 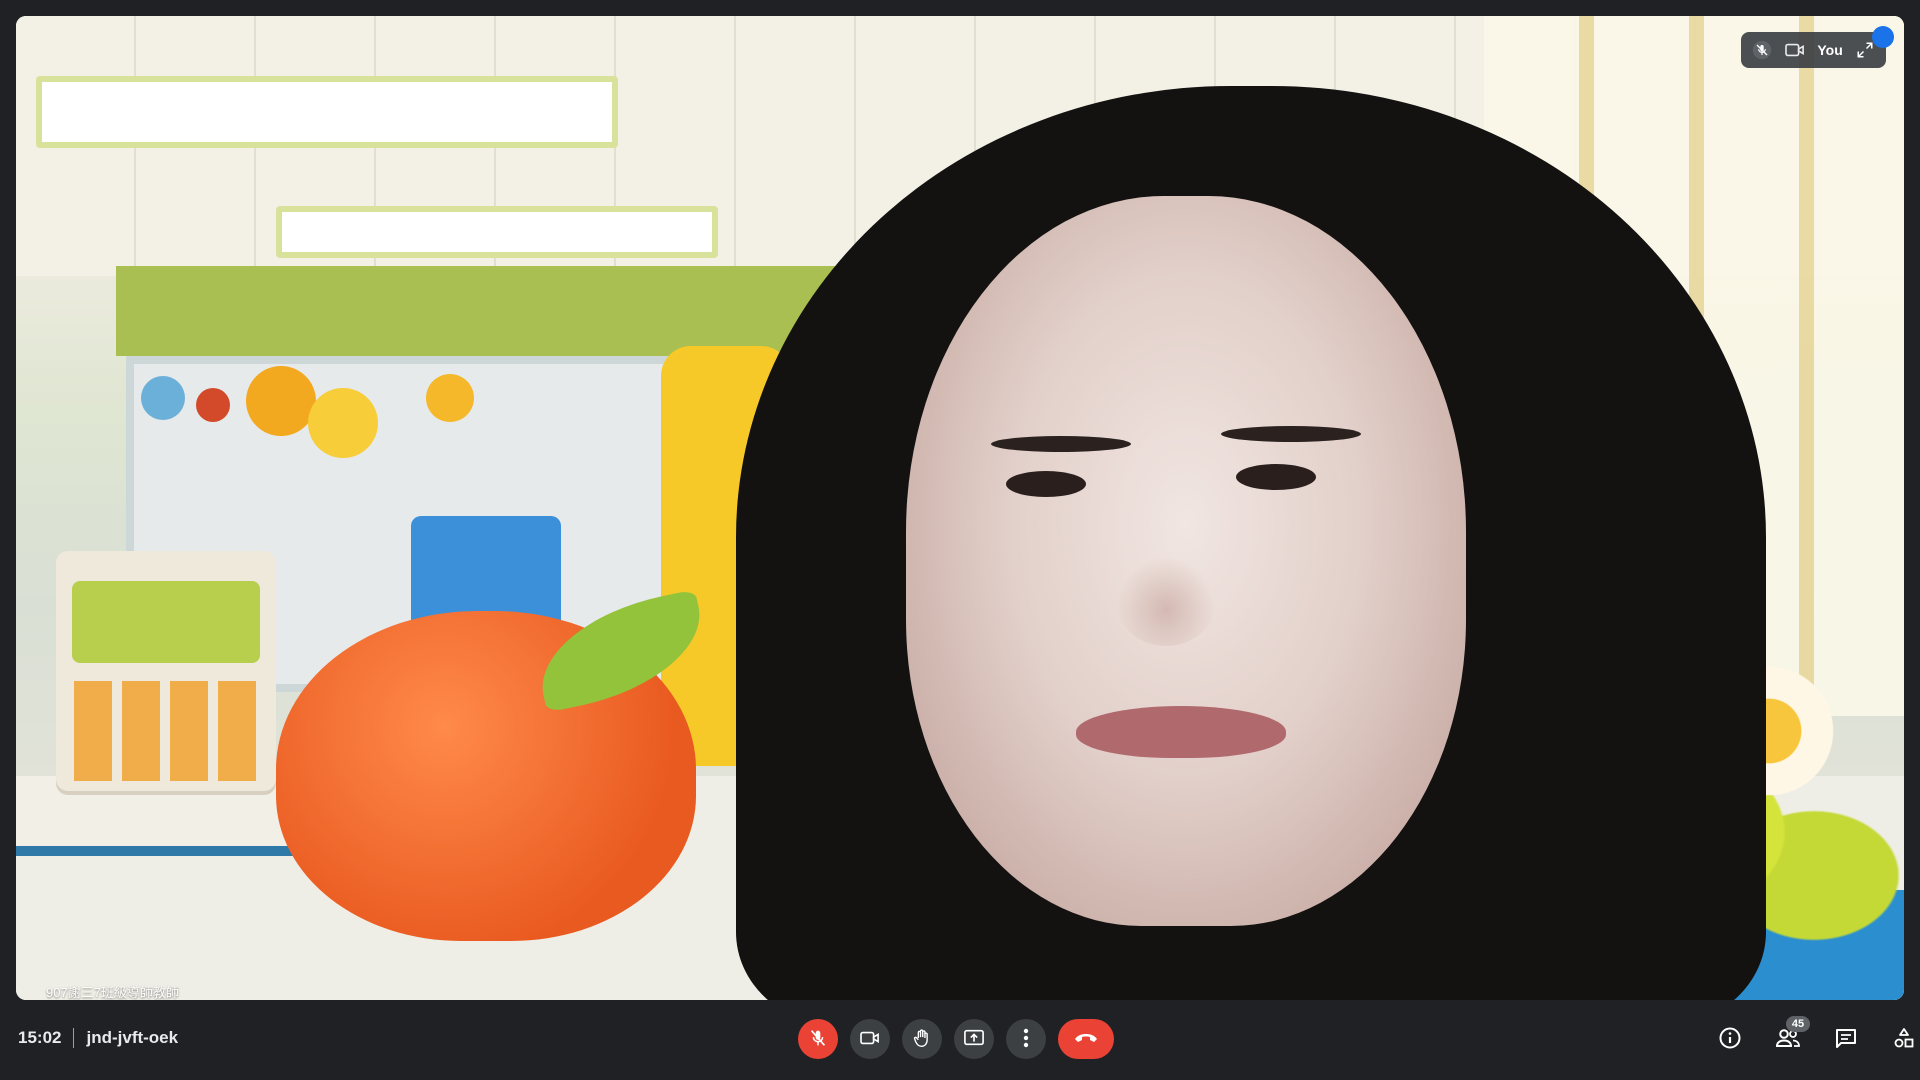 I want to click on meeting-details: 15:02 jnd-jvft-oek, so click(x=98, y=1038).